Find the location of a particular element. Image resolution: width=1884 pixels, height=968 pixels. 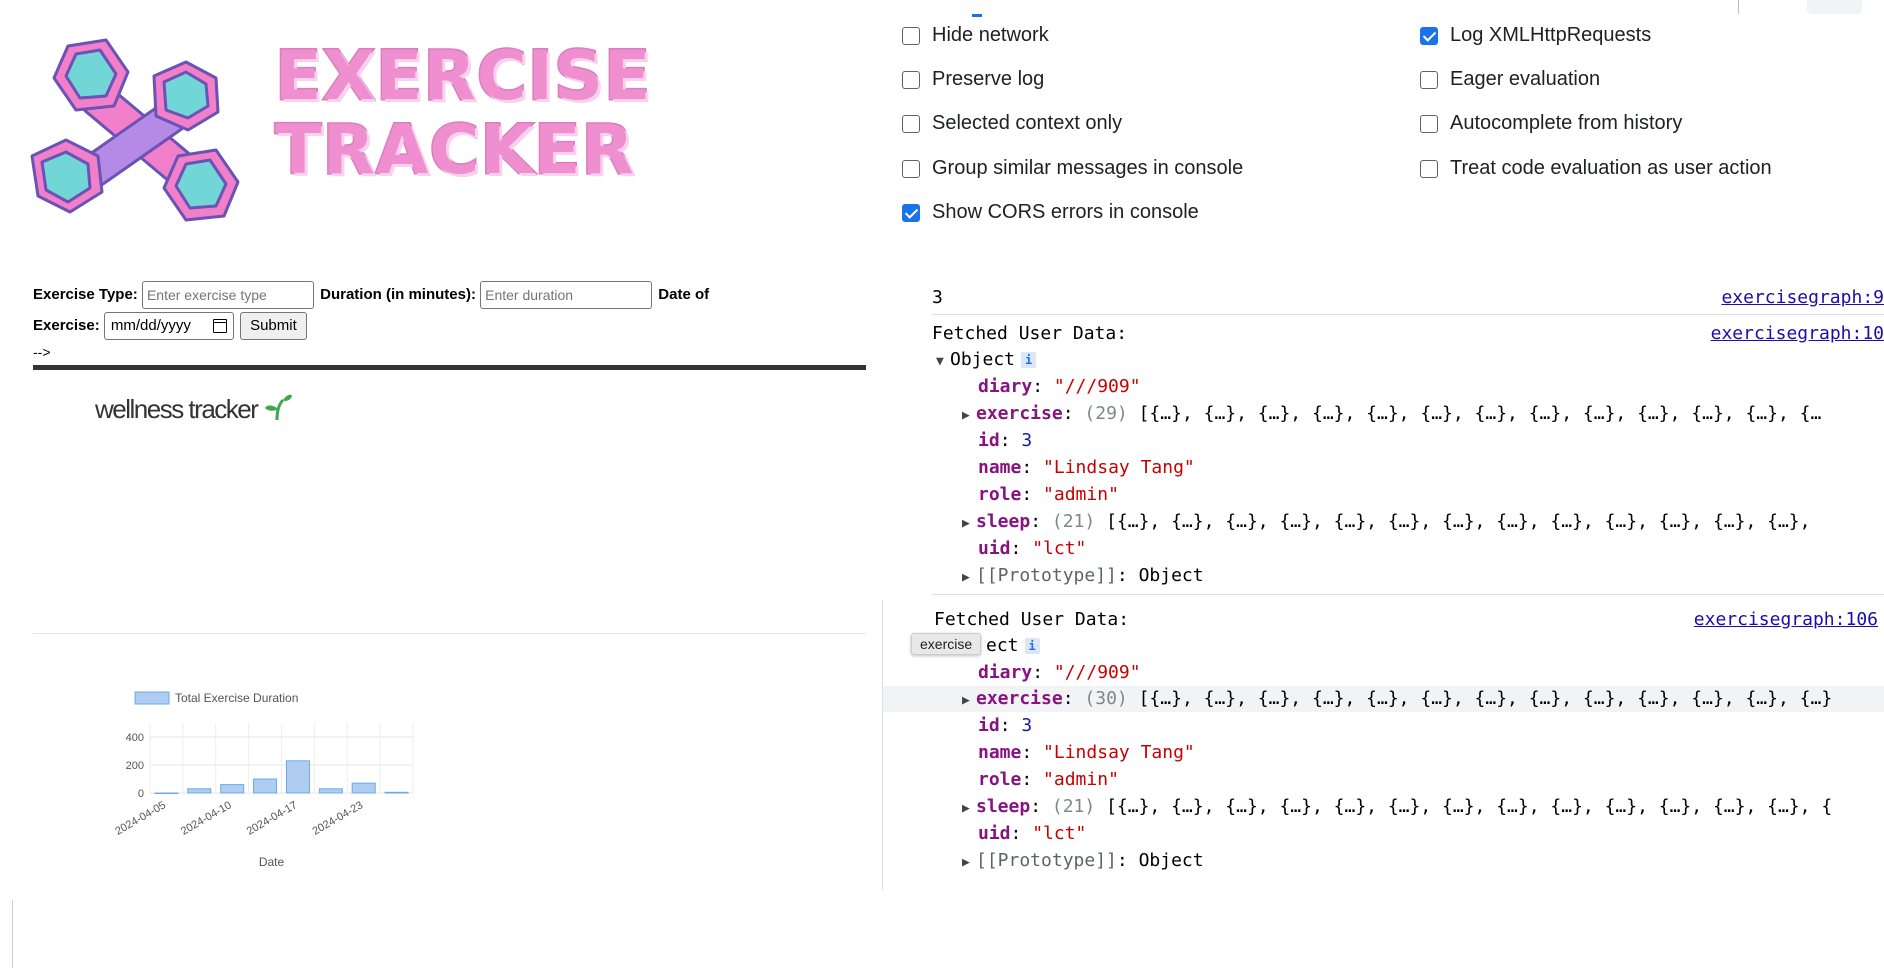

checkbox-autocomplete is located at coordinates (1429, 123).